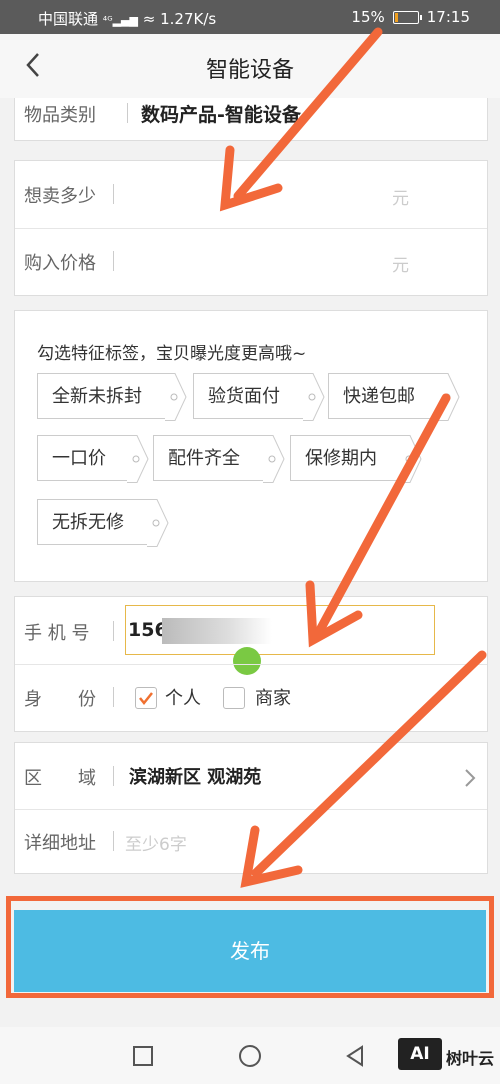  I want to click on watermark-text: 树叶云, so click(470, 1058).